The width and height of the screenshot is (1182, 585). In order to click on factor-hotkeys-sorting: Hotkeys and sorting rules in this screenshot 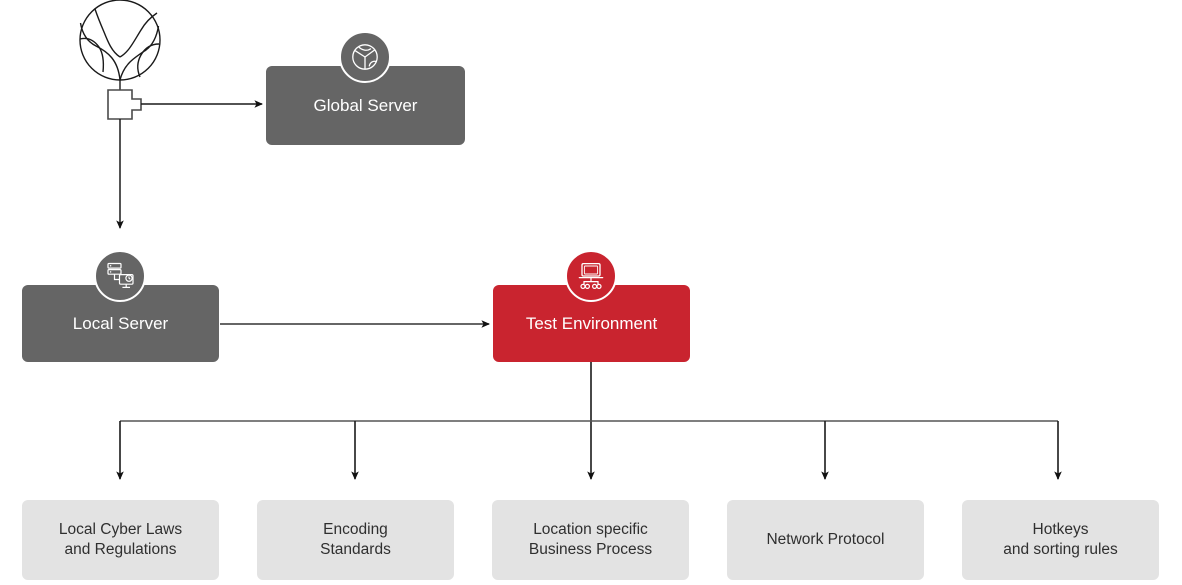, I will do `click(1060, 540)`.